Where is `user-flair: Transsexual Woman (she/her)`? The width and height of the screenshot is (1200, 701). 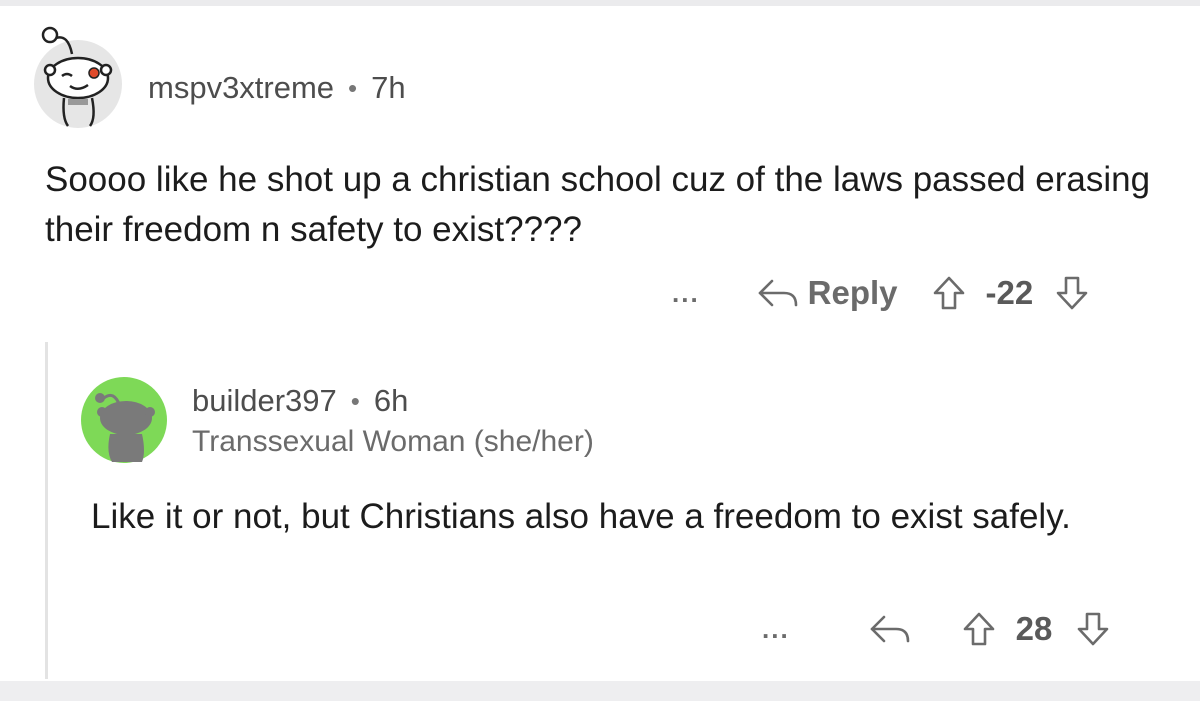 user-flair: Transsexual Woman (she/her) is located at coordinates (393, 441).